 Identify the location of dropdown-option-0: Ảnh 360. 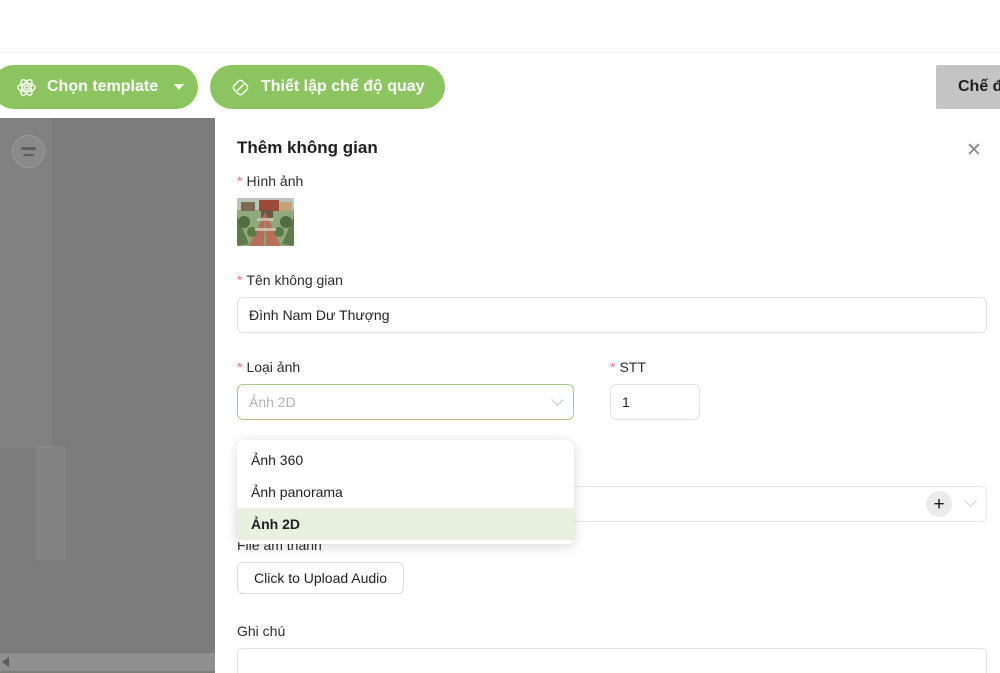
(405, 460).